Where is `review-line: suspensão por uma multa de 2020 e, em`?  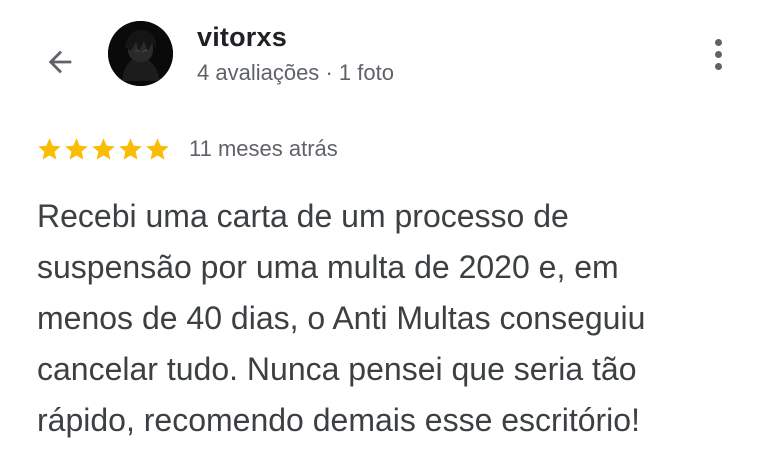
review-line: suspensão por uma multa de 2020 e, em is located at coordinates (328, 267).